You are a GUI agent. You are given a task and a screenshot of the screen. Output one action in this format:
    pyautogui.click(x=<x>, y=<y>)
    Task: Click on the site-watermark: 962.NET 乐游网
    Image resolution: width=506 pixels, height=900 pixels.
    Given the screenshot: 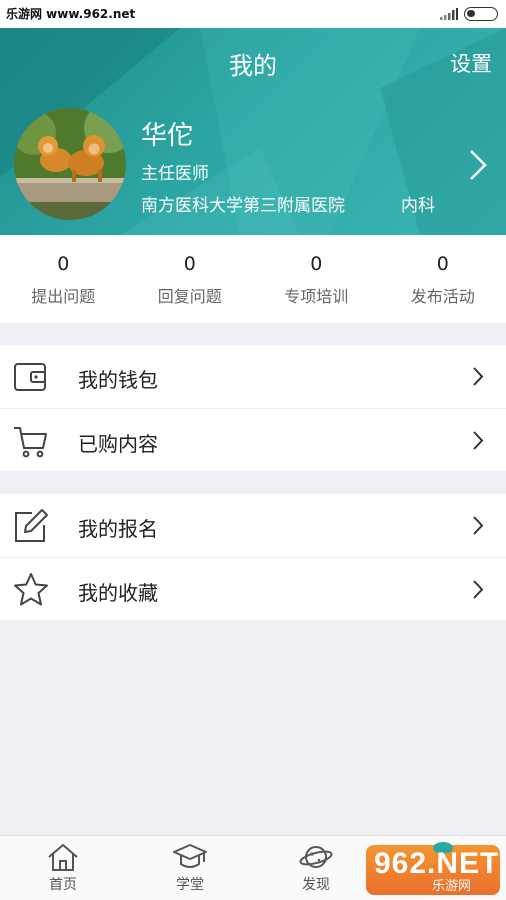 What is the action you would take?
    pyautogui.click(x=433, y=868)
    